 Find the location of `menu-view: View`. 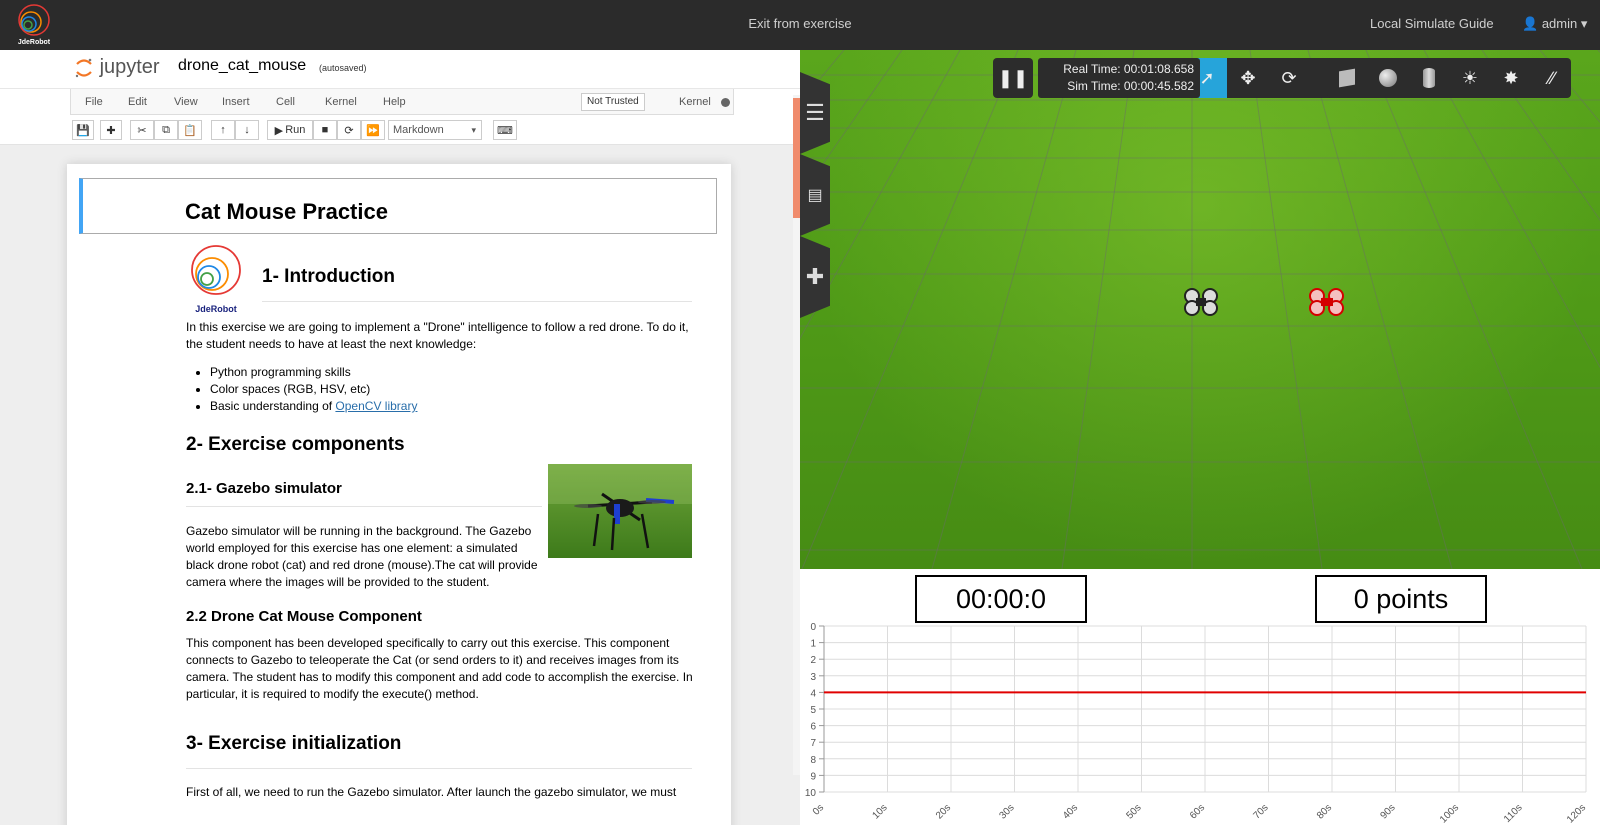

menu-view: View is located at coordinates (186, 102).